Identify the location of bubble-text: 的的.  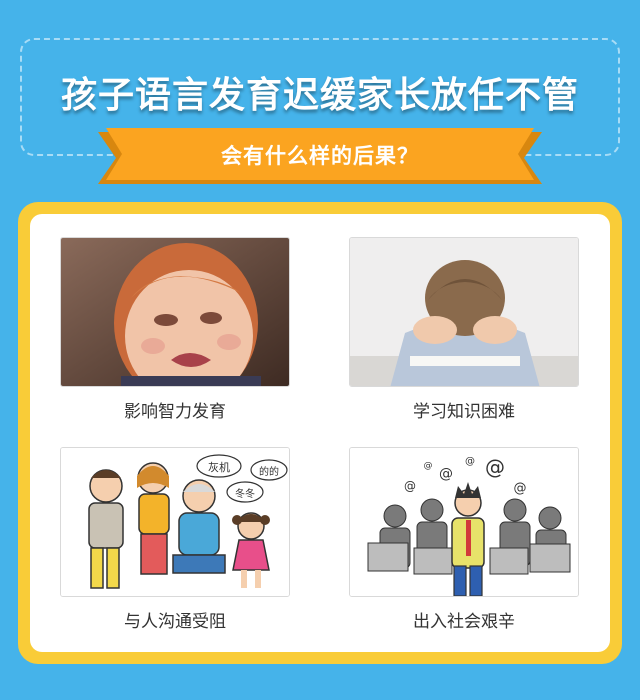
(269, 471).